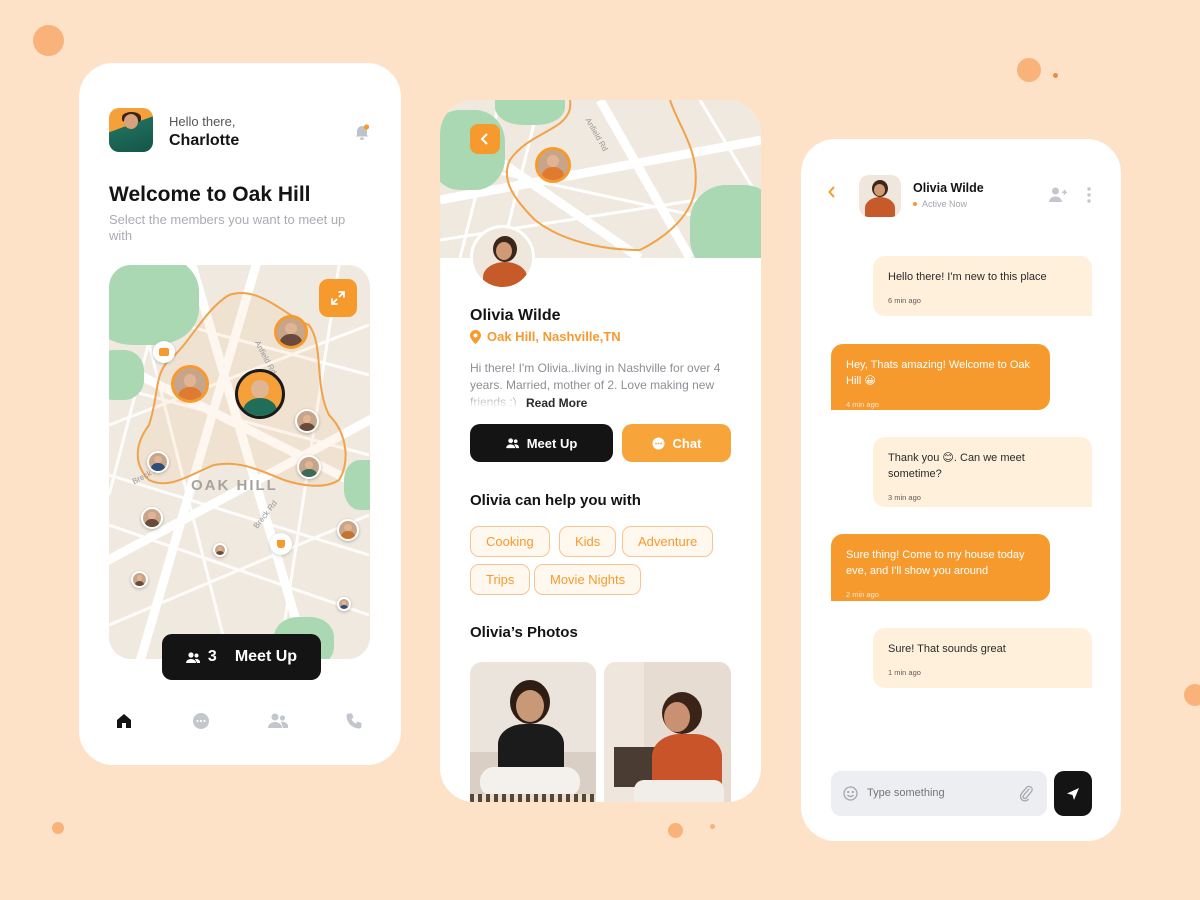 This screenshot has width=1200, height=900. What do you see at coordinates (947, 649) in the screenshot?
I see `message-text: Sure! That sounds great` at bounding box center [947, 649].